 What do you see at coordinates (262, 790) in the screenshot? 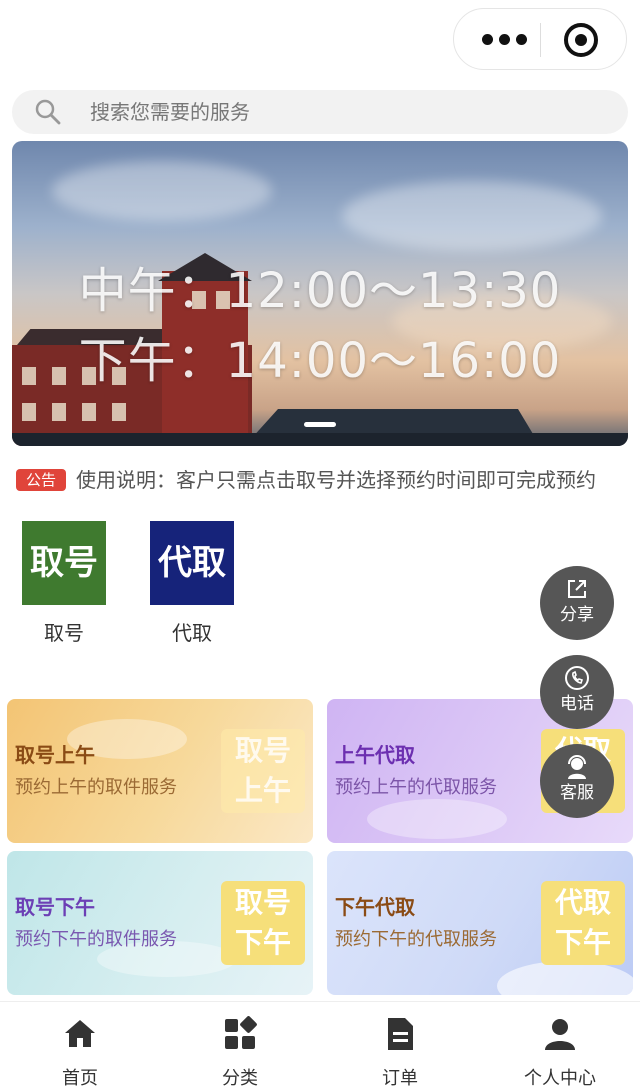
I see `card-badge-line-2: 上午` at bounding box center [262, 790].